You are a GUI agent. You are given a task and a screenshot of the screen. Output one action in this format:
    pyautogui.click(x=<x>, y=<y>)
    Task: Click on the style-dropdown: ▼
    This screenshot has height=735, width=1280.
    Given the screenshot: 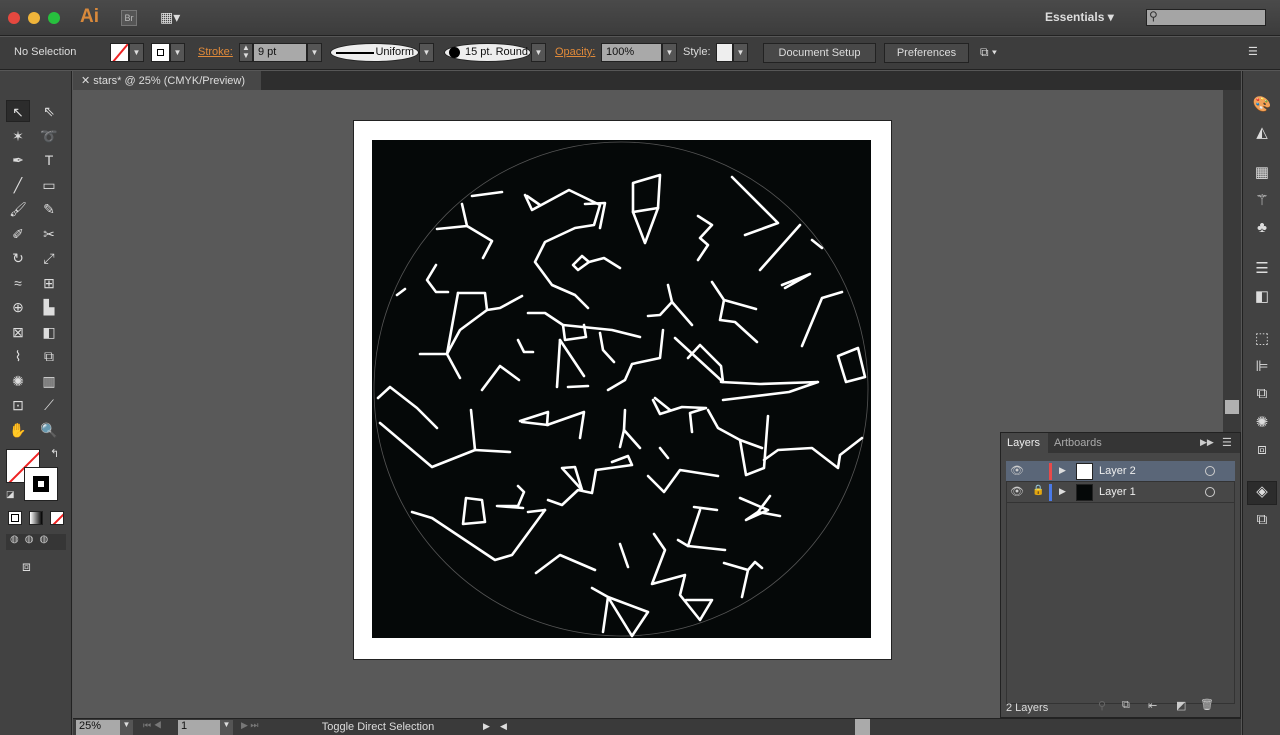 What is the action you would take?
    pyautogui.click(x=740, y=52)
    